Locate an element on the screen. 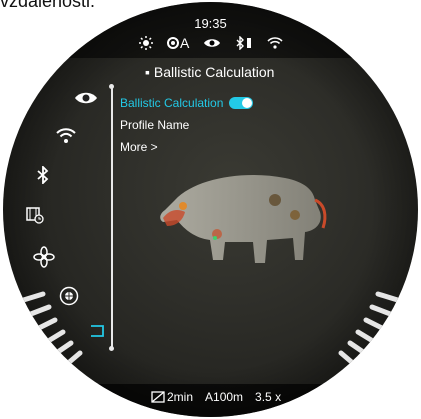 This screenshot has width=421, height=419. sleep-timer: 2min is located at coordinates (172, 397).